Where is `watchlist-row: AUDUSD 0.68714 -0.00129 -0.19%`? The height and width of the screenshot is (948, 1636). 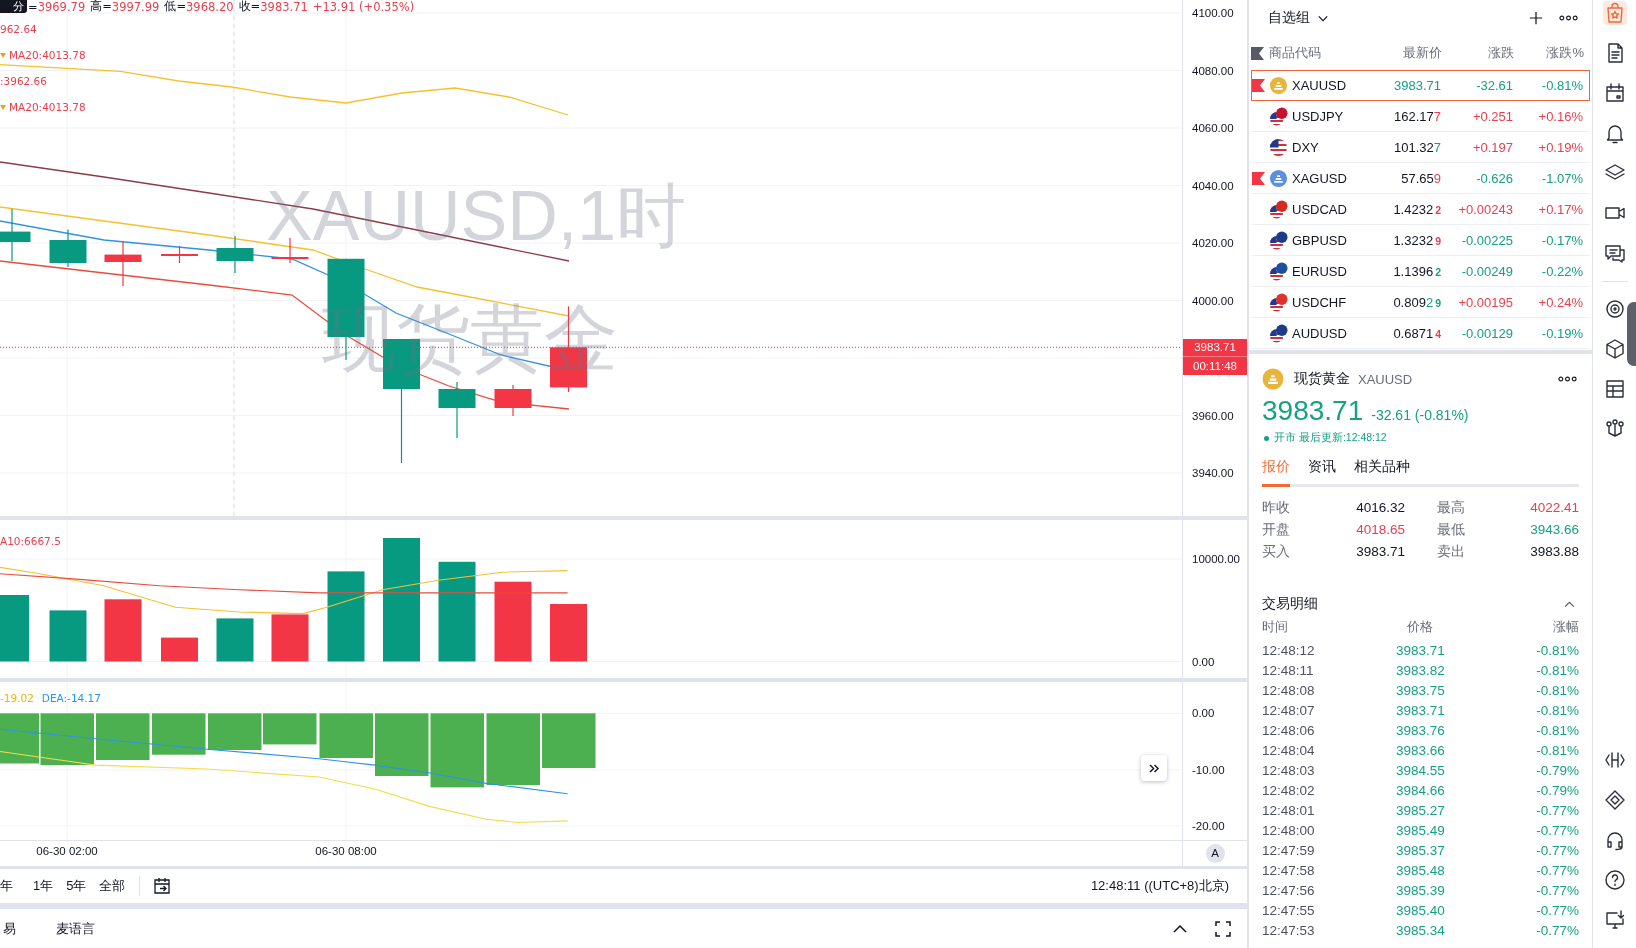
watchlist-row: AUDUSD 0.68714 -0.00129 -0.19% is located at coordinates (1420, 333).